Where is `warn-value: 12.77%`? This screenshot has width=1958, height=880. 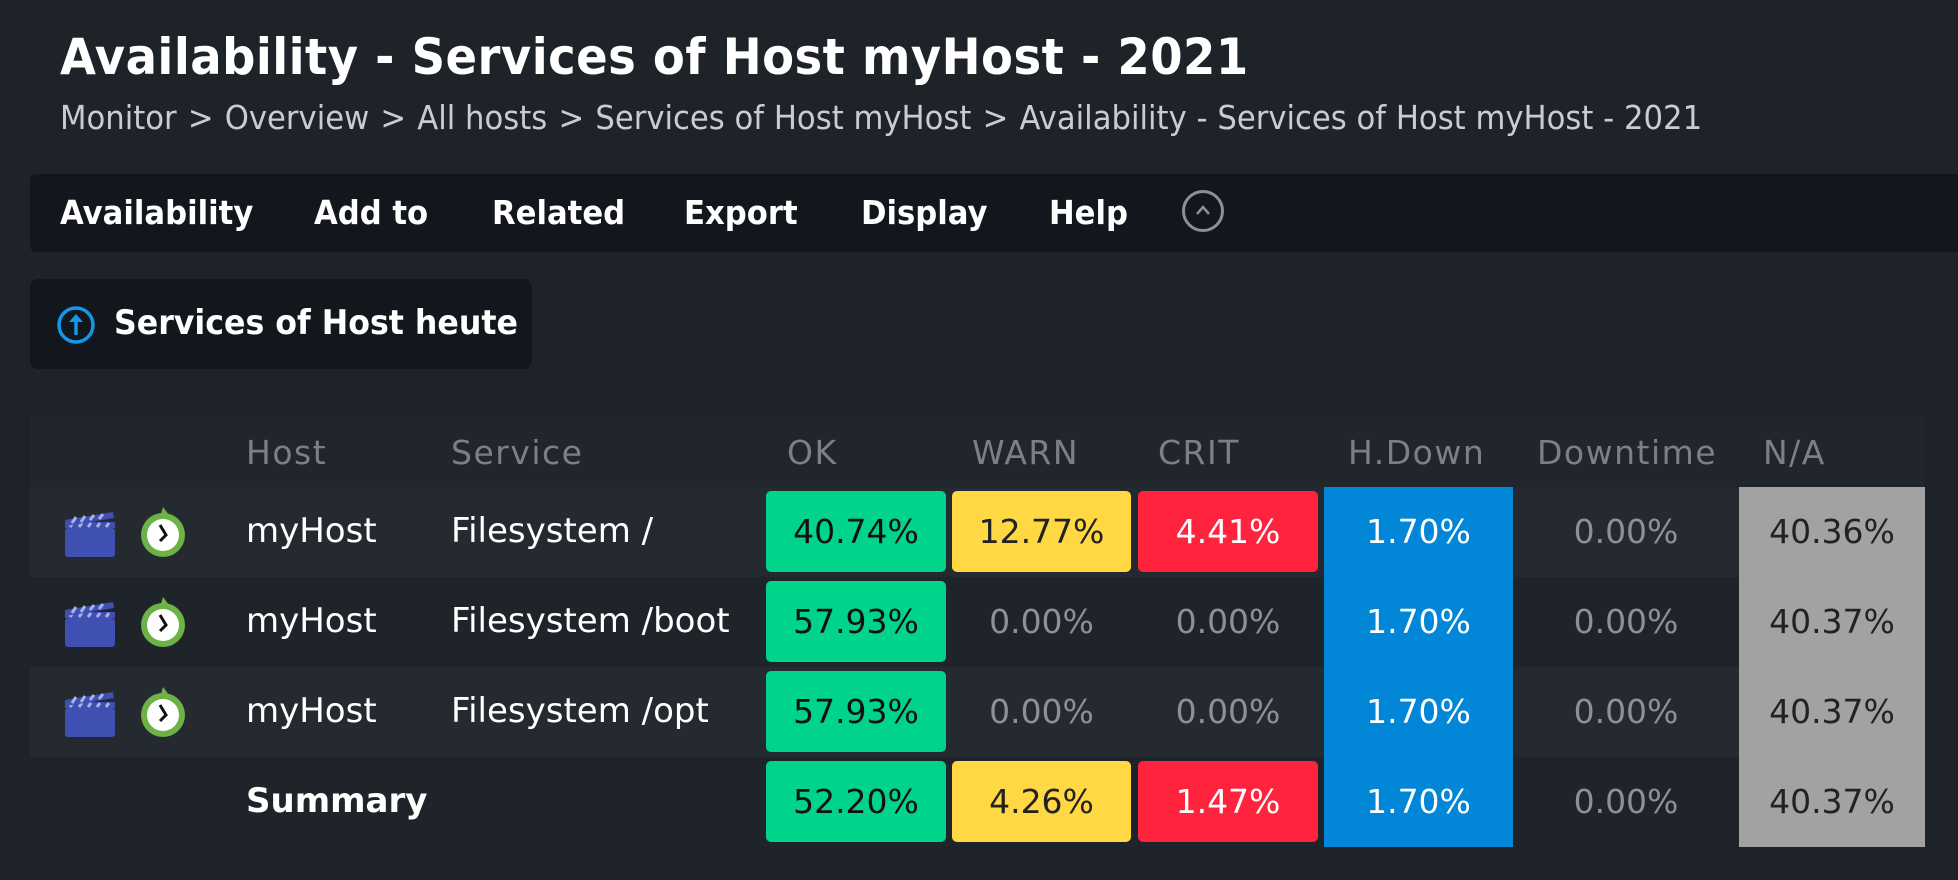 warn-value: 12.77% is located at coordinates (1041, 531).